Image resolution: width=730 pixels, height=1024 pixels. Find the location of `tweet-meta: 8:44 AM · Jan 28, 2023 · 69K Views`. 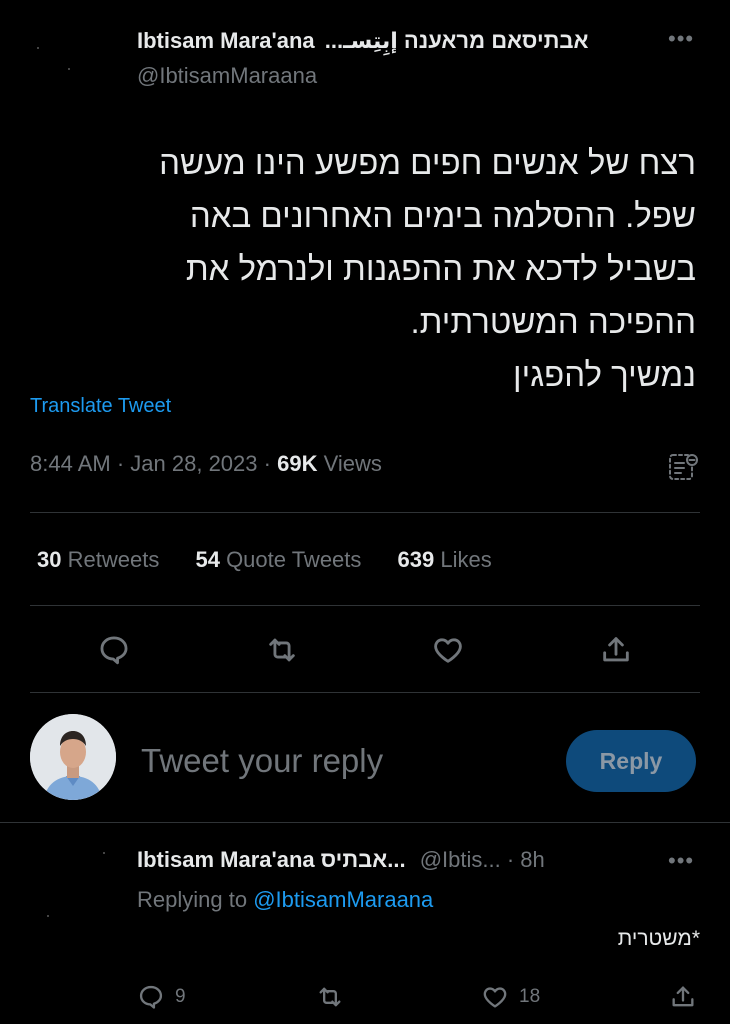

tweet-meta: 8:44 AM · Jan 28, 2023 · 69K Views is located at coordinates (206, 464).